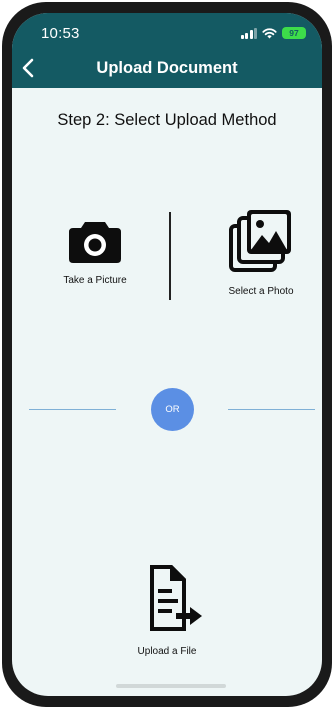 This screenshot has width=336, height=711. Describe the element at coordinates (95, 280) in the screenshot. I see `take-picture-label: Take a Picture` at that location.